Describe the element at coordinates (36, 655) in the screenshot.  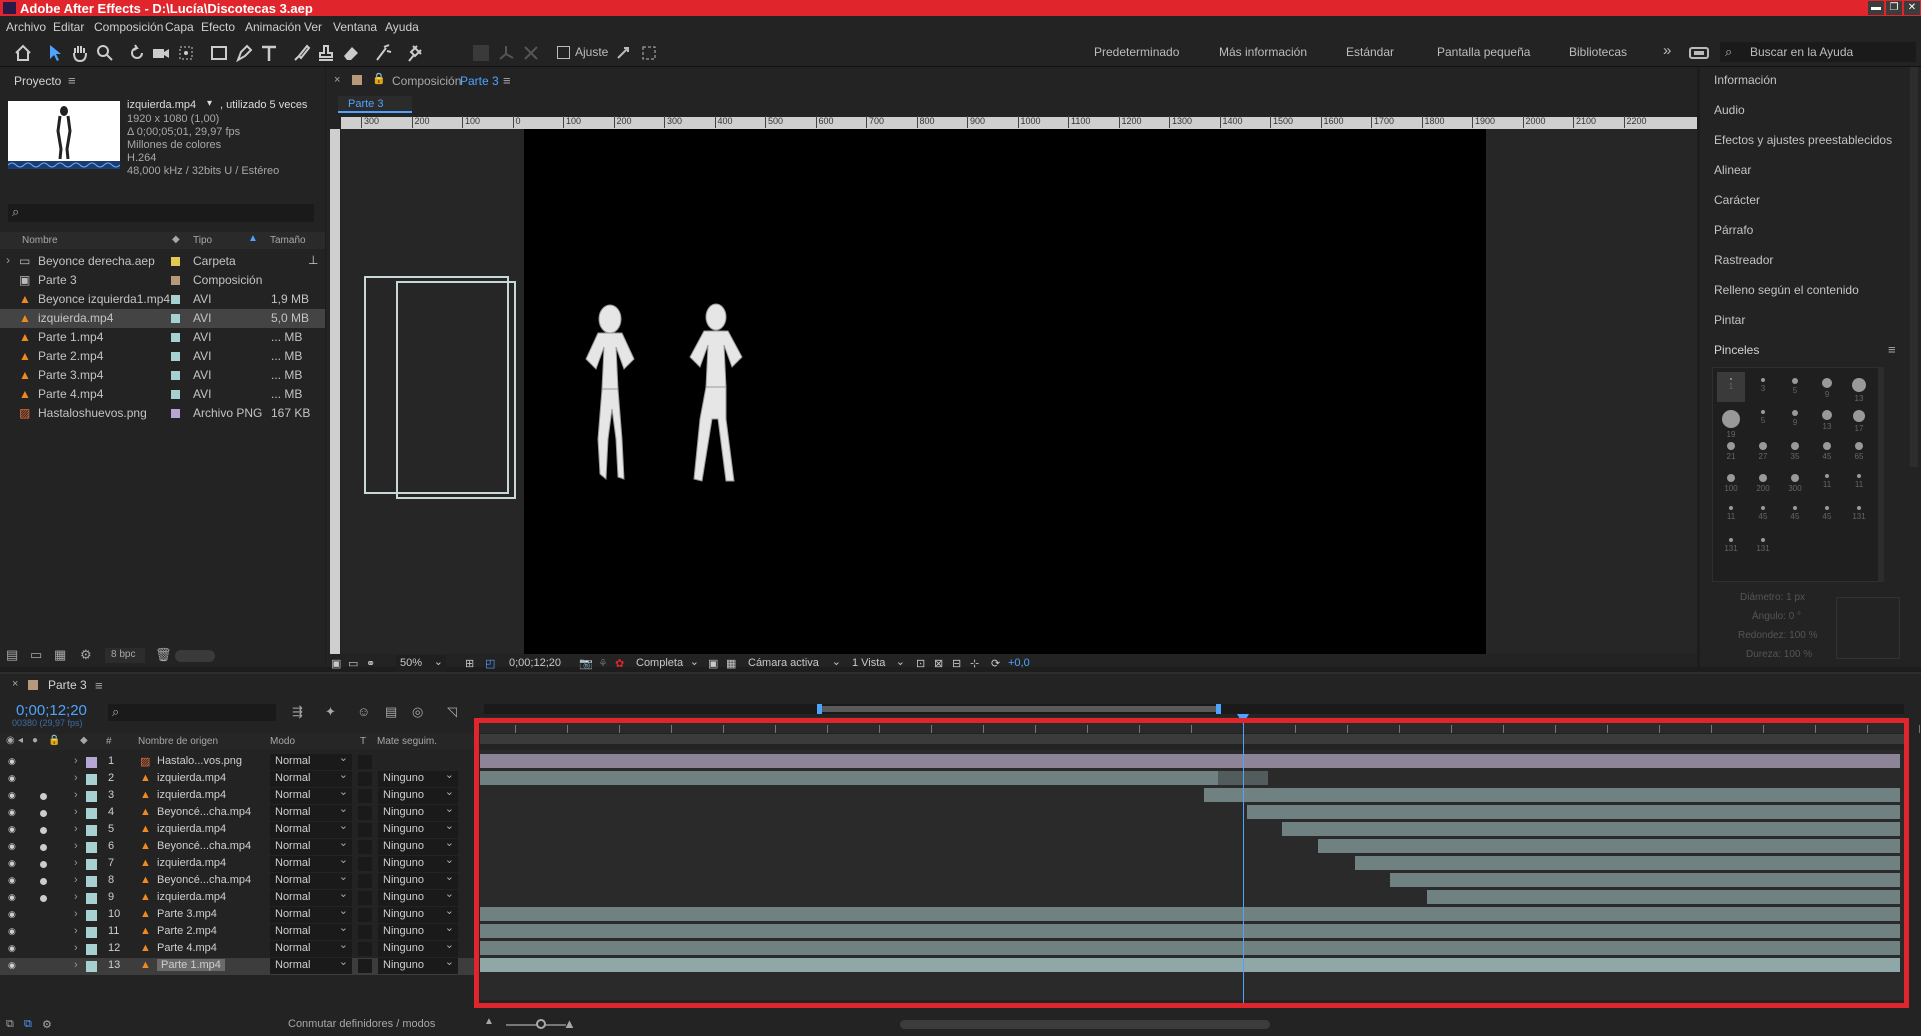
I see `new-folder-icon: ▭` at that location.